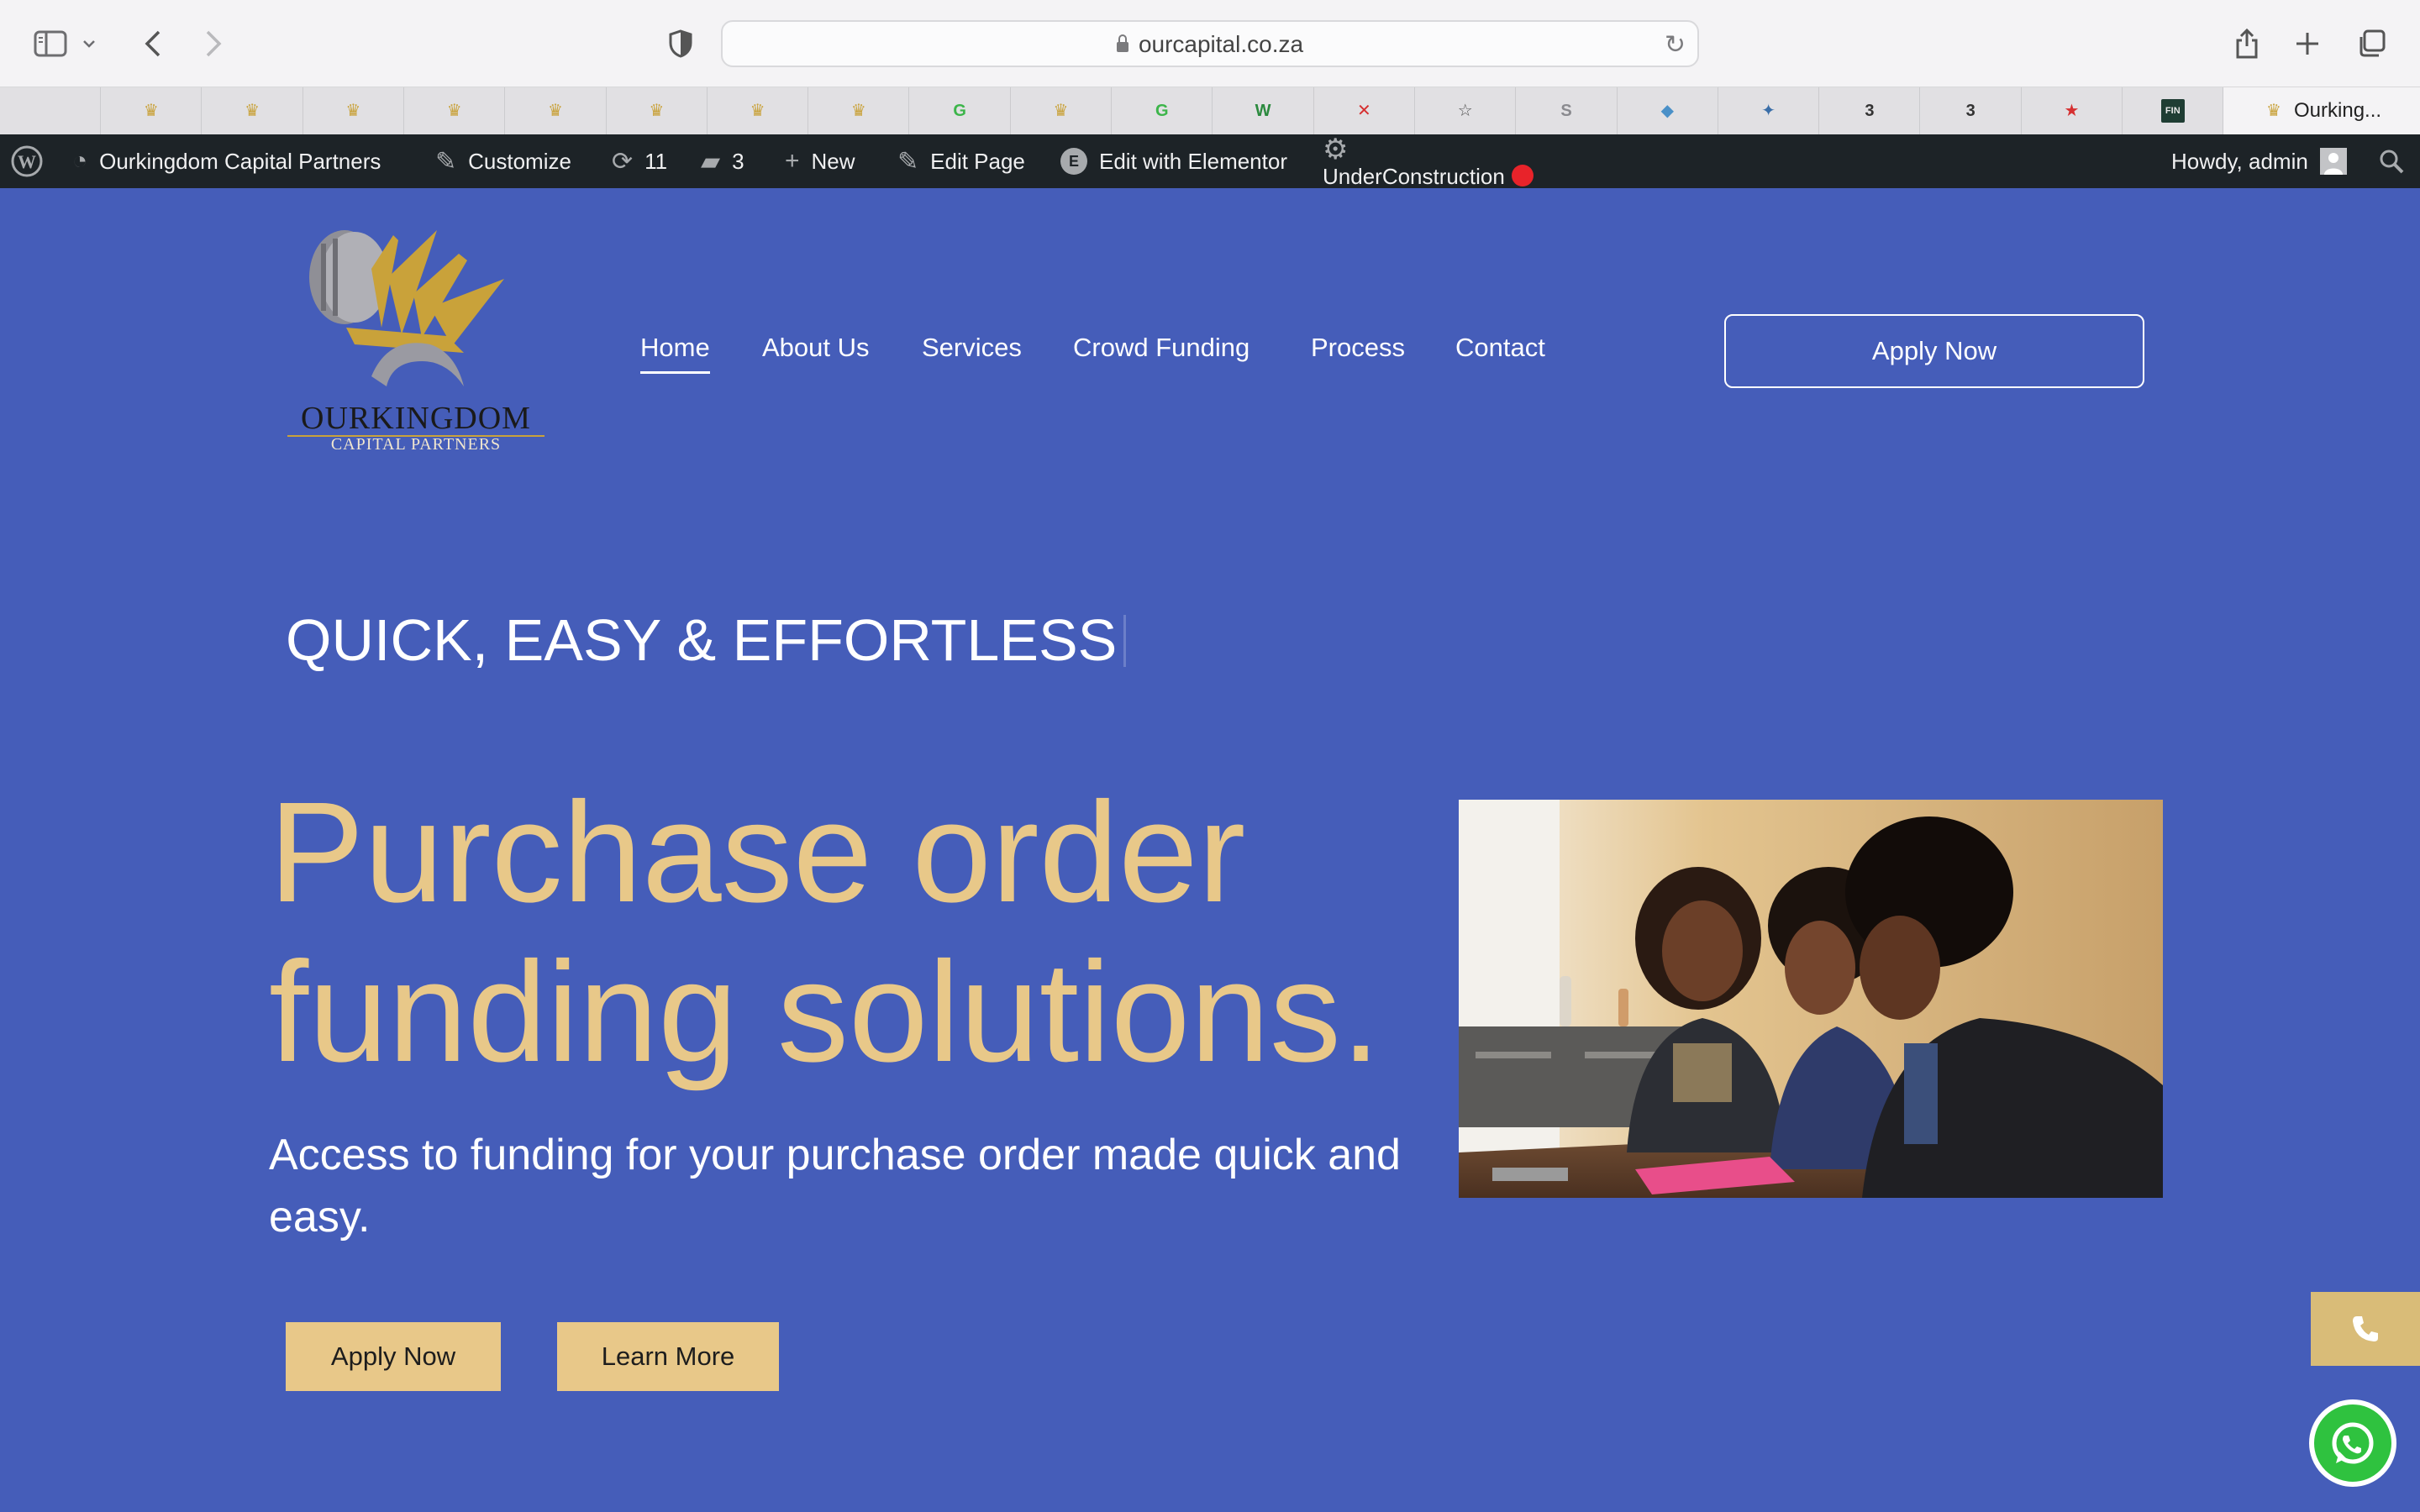 This screenshot has width=2420, height=1512. What do you see at coordinates (675, 353) in the screenshot?
I see `nav-home: Home` at bounding box center [675, 353].